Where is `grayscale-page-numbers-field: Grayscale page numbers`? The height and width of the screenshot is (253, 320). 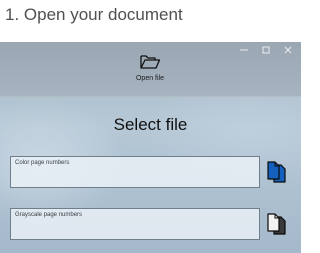
grayscale-page-numbers-field: Grayscale page numbers is located at coordinates (135, 224).